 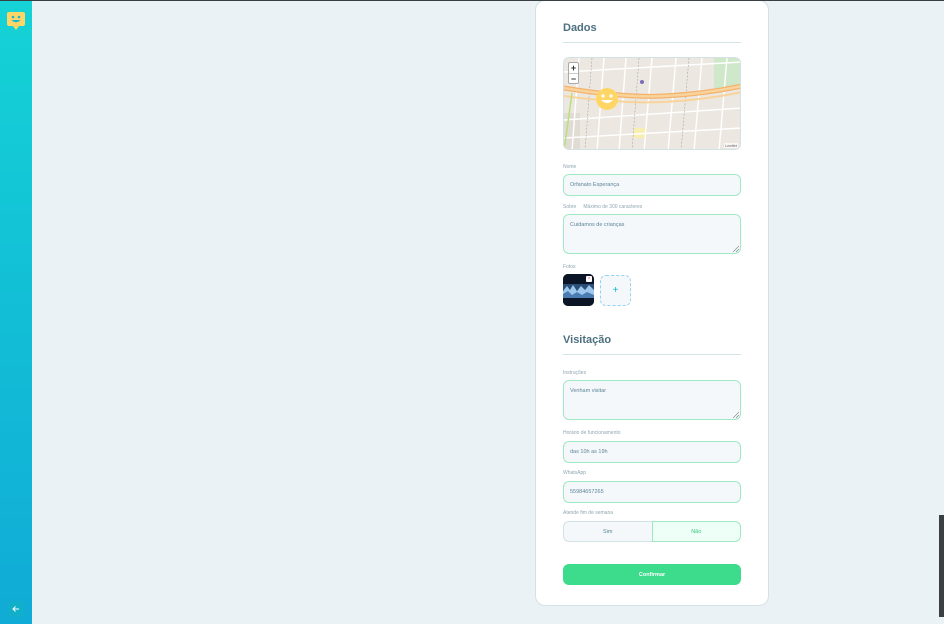 I want to click on whatsapp-input: 55984657265, so click(x=652, y=492).